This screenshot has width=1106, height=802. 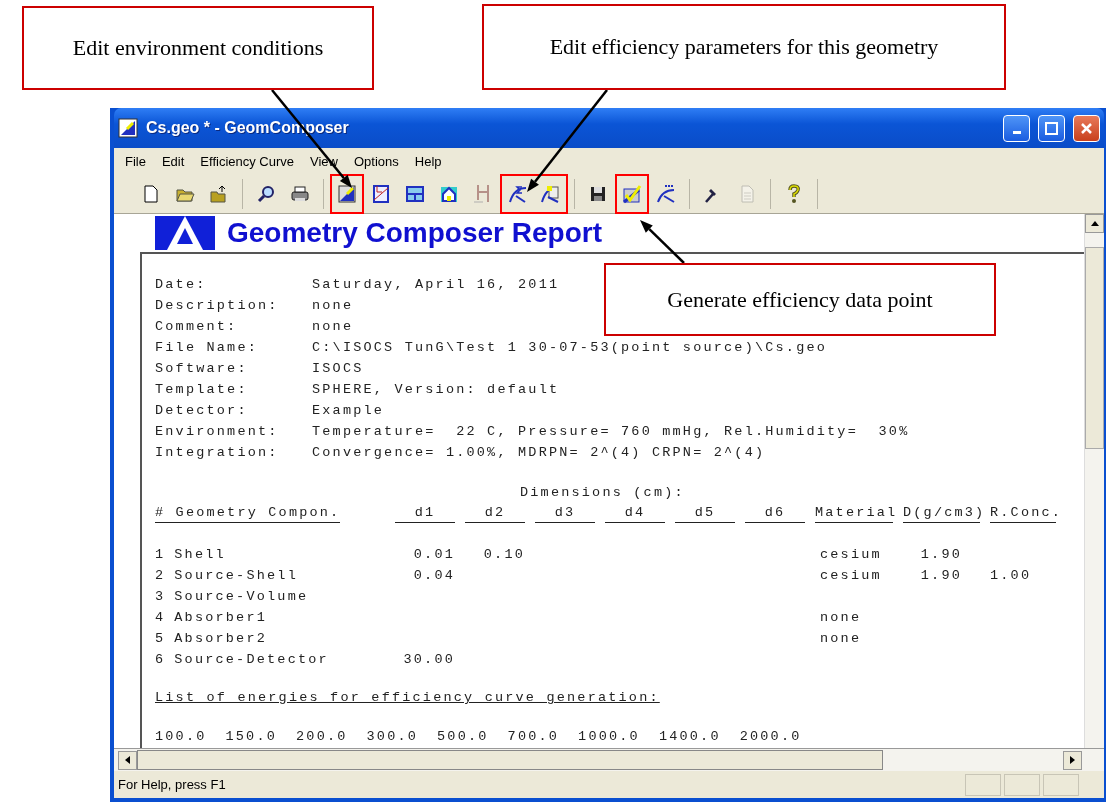 What do you see at coordinates (425, 513) in the screenshot?
I see `column-header: d1` at bounding box center [425, 513].